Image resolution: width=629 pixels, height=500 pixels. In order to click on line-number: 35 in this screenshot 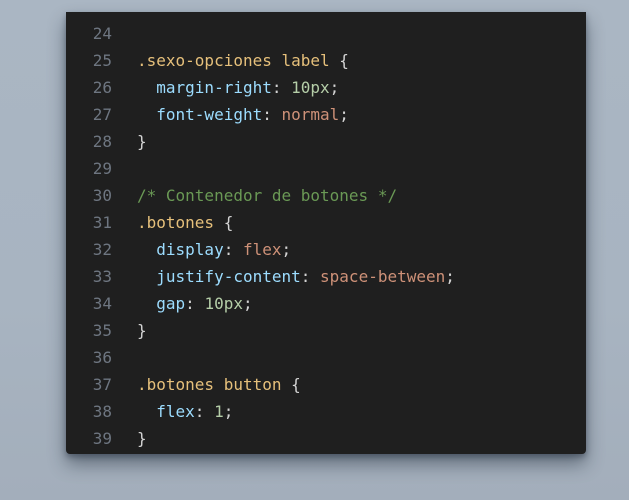, I will do `click(102, 330)`.